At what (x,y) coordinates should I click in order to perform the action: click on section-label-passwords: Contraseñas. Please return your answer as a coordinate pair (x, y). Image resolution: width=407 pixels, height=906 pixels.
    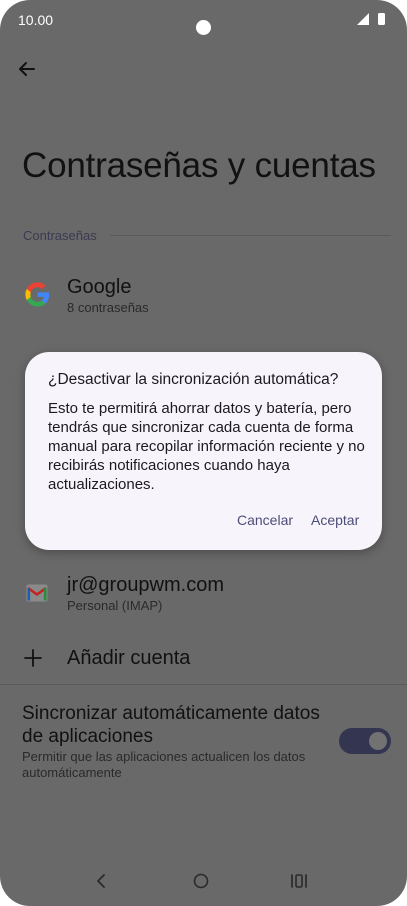
    Looking at the image, I should click on (60, 235).